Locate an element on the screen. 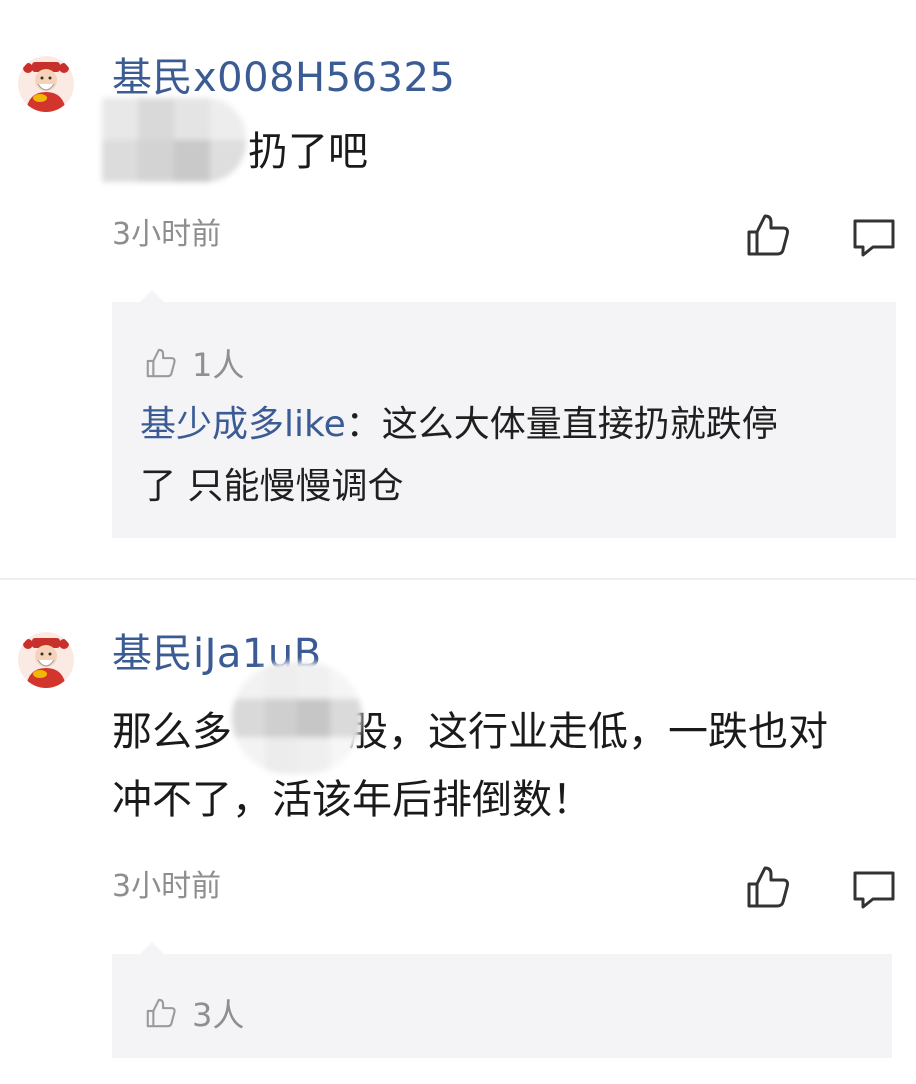 Image resolution: width=916 pixels, height=1084 pixels. reply-box: 3人 is located at coordinates (502, 1006).